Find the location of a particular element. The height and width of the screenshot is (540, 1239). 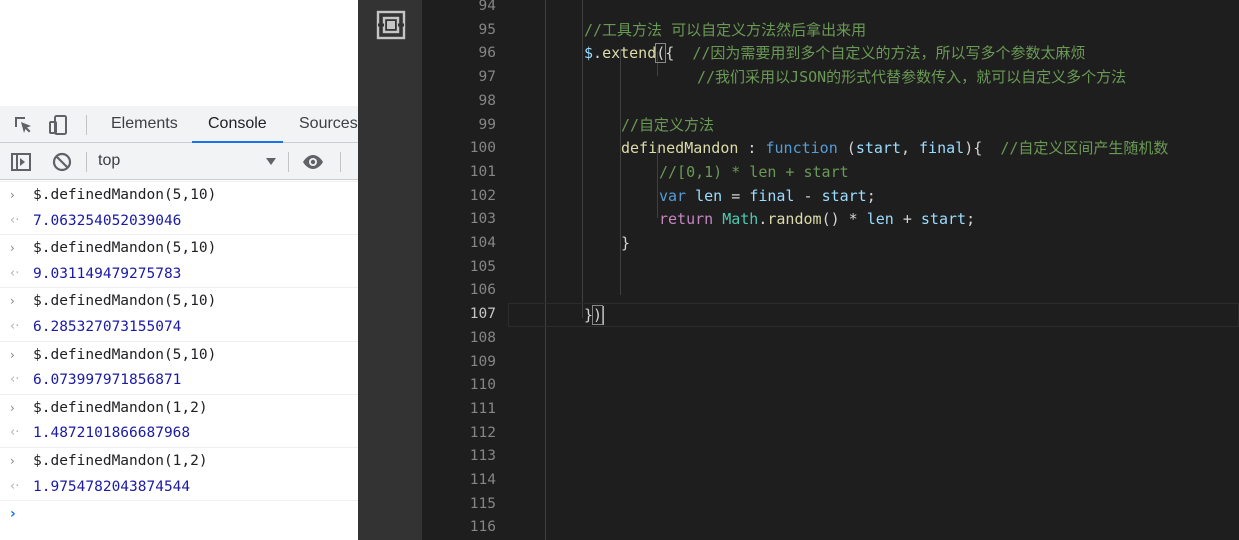

code-token: definedMandon is located at coordinates (680, 148).